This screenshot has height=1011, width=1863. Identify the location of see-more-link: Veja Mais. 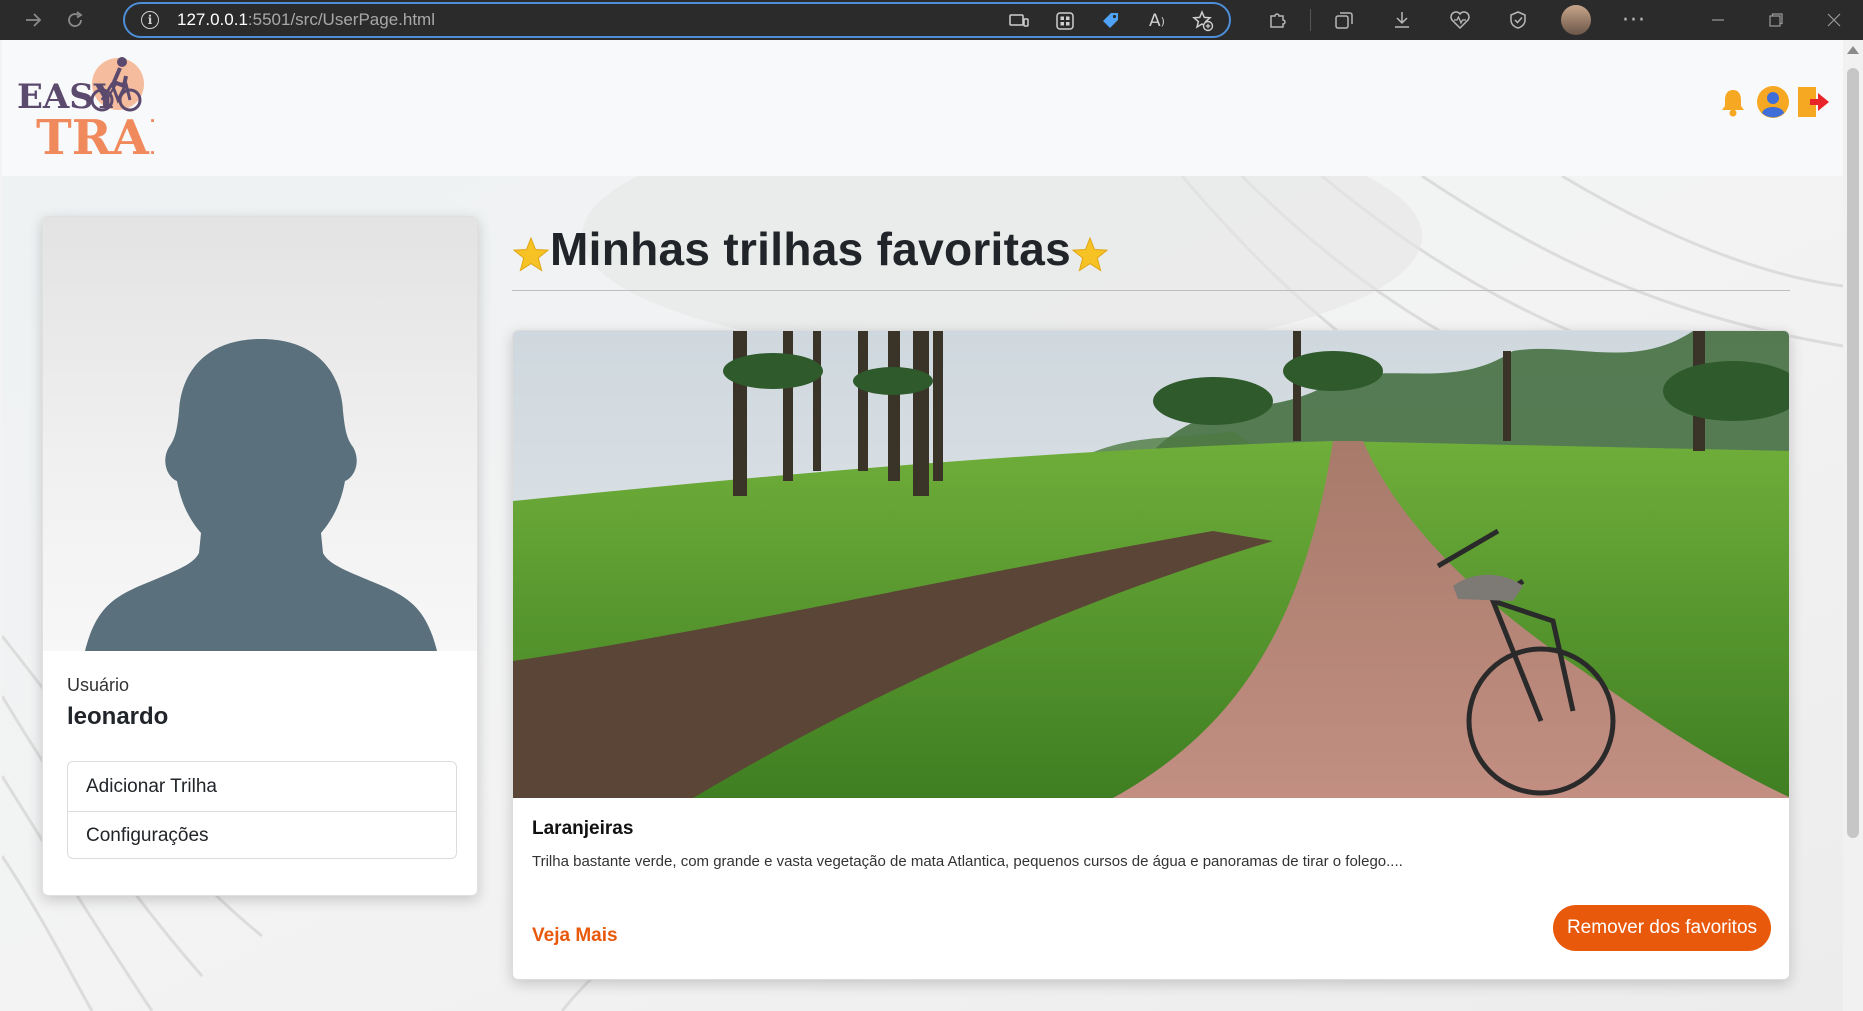
(575, 936).